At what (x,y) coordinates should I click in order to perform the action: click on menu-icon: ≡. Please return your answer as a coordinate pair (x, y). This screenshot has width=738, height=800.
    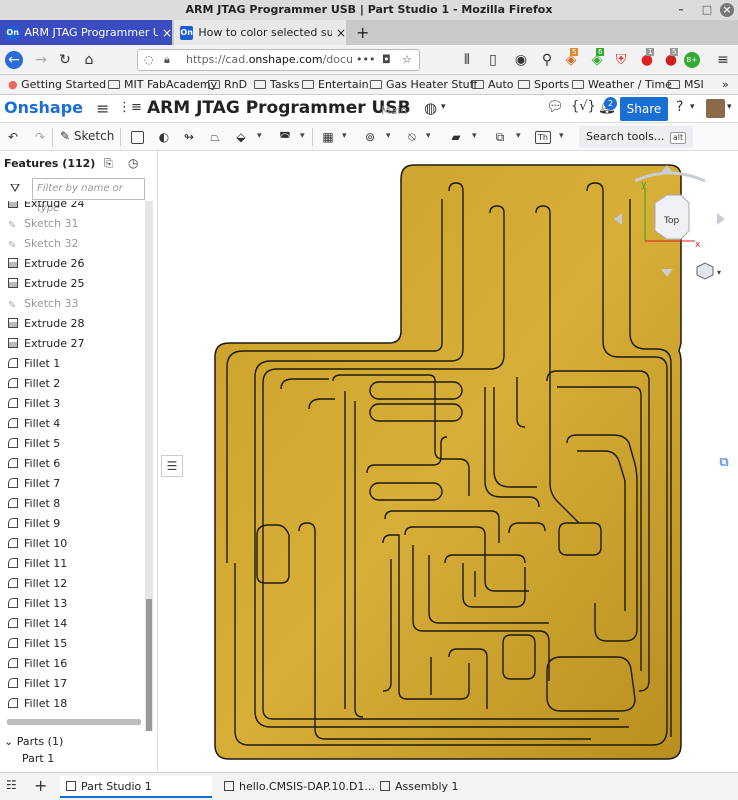
    Looking at the image, I should click on (102, 108).